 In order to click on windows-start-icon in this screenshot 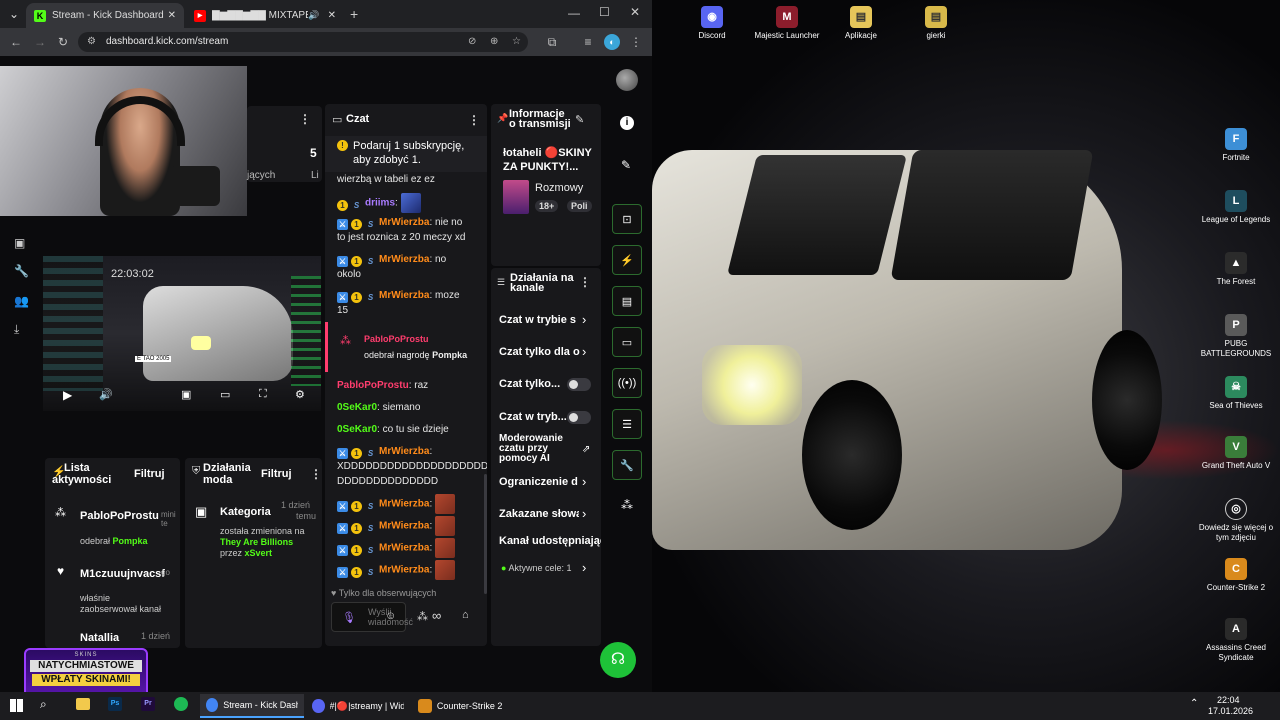, I will do `click(16, 705)`.